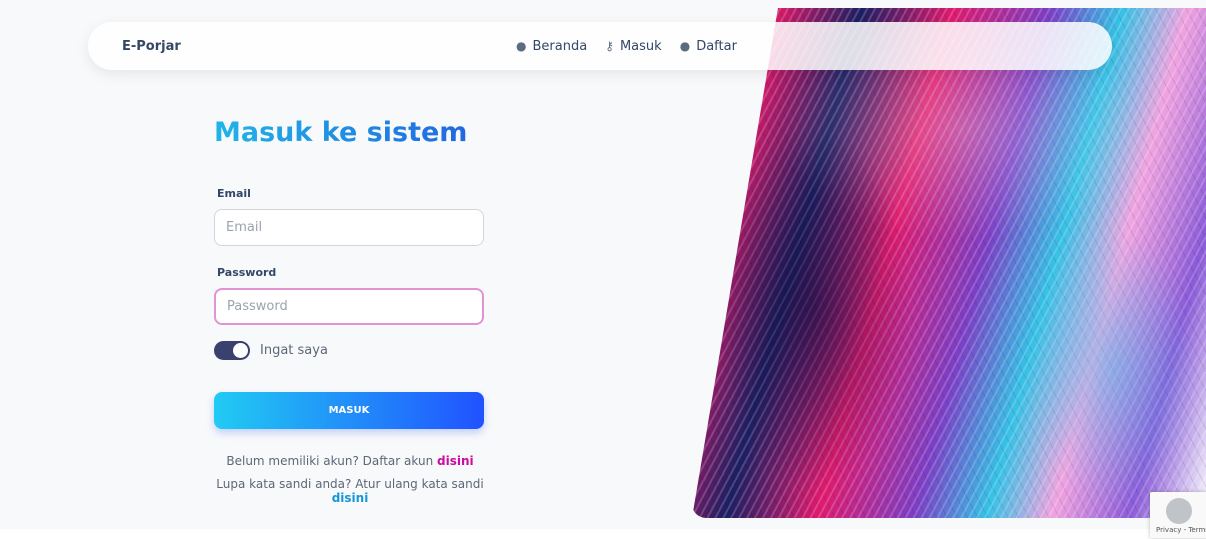 Image resolution: width=1206 pixels, height=539 pixels. Describe the element at coordinates (349, 227) in the screenshot. I see `email-input` at that location.